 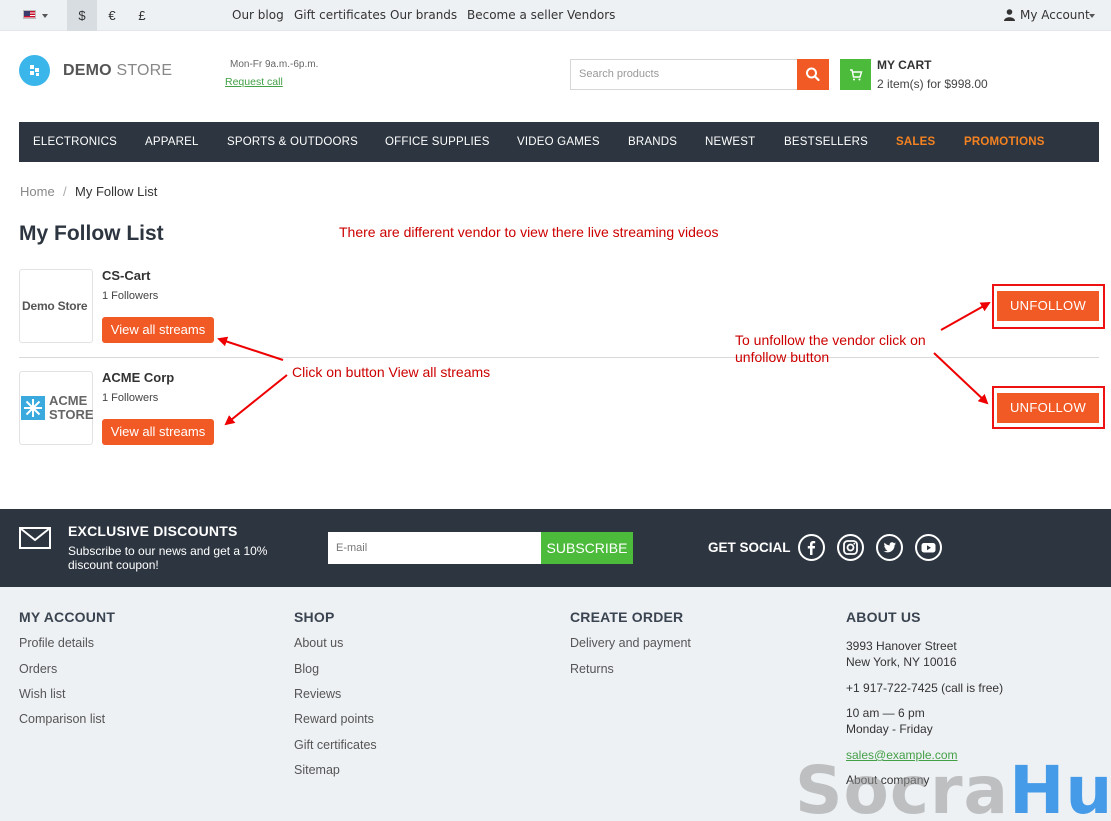 I want to click on footer-link-blog: Blog, so click(x=306, y=669).